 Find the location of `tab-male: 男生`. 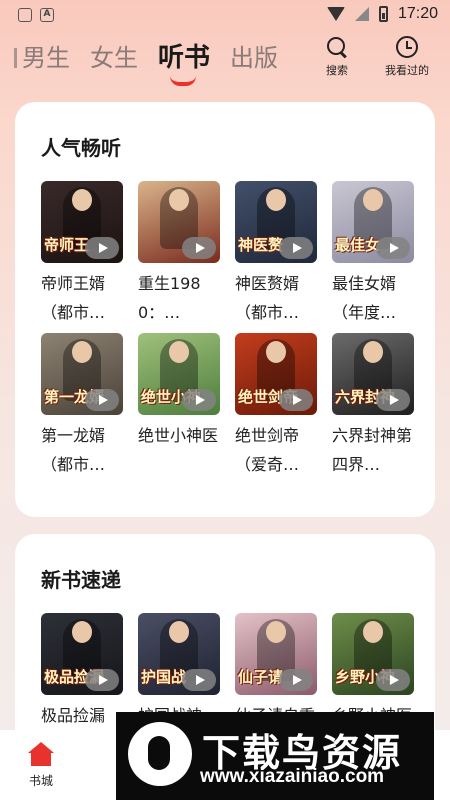

tab-male: 男生 is located at coordinates (42, 58).